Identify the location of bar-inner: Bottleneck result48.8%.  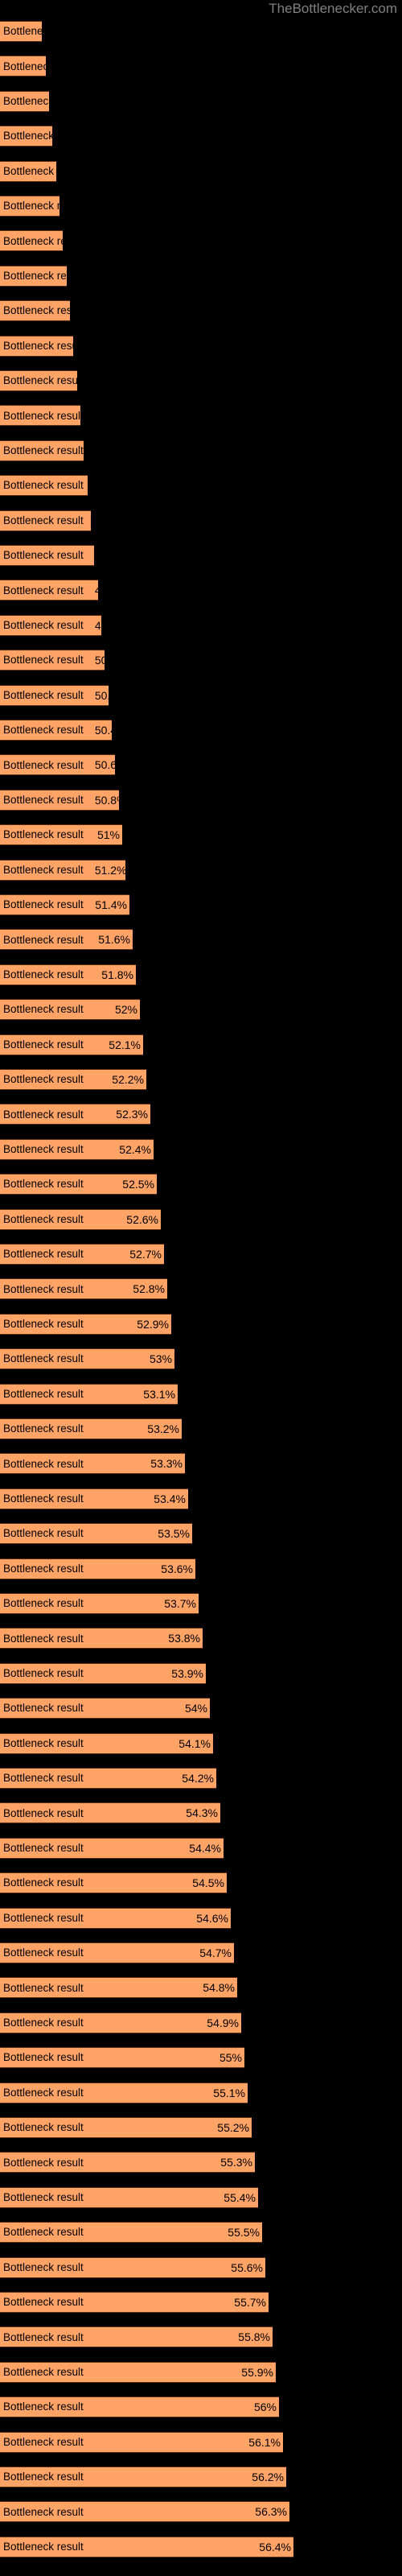
(42, 450).